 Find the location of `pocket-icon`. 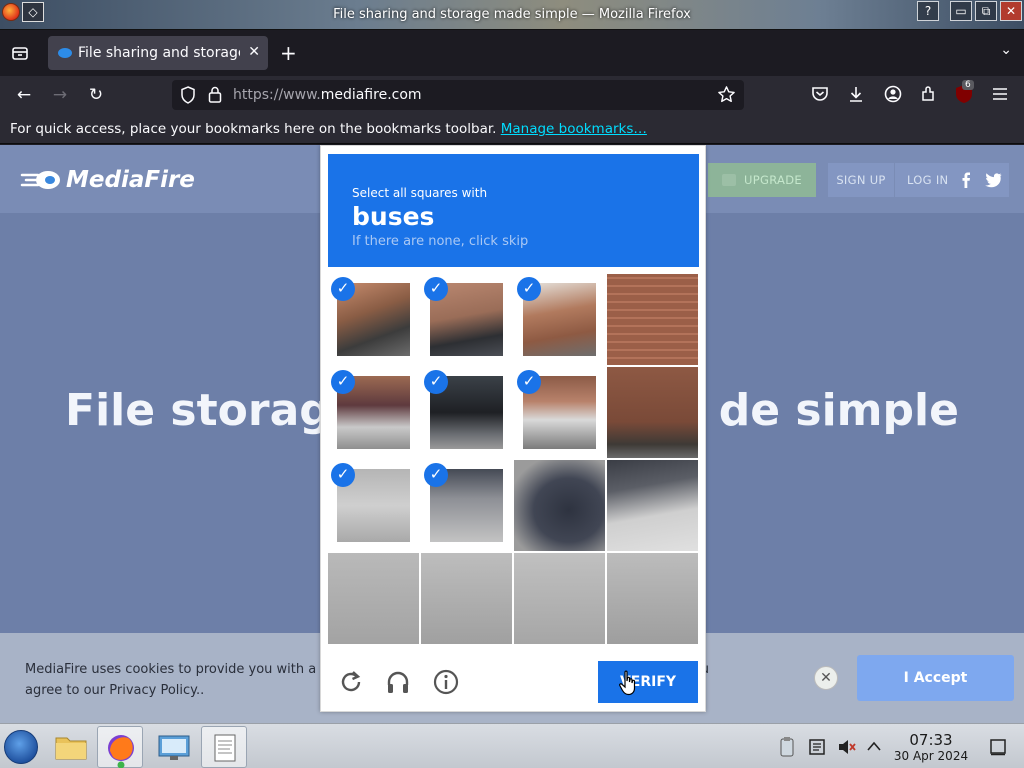

pocket-icon is located at coordinates (820, 94).